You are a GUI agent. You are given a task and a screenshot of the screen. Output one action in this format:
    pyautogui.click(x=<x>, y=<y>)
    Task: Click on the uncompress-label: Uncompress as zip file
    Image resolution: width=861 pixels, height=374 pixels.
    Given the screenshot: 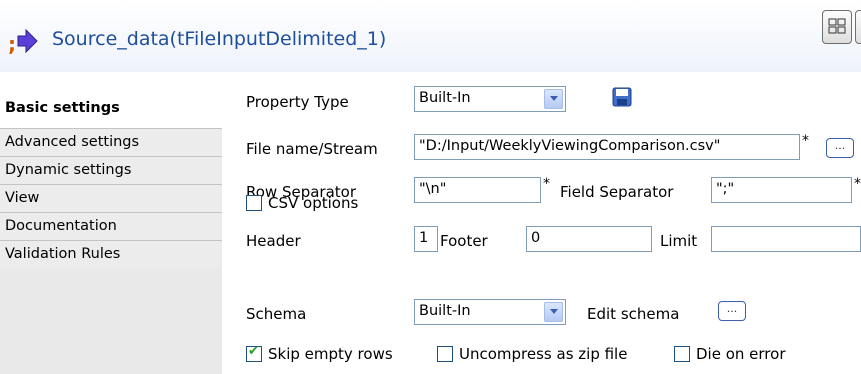 What is the action you would take?
    pyautogui.click(x=543, y=354)
    